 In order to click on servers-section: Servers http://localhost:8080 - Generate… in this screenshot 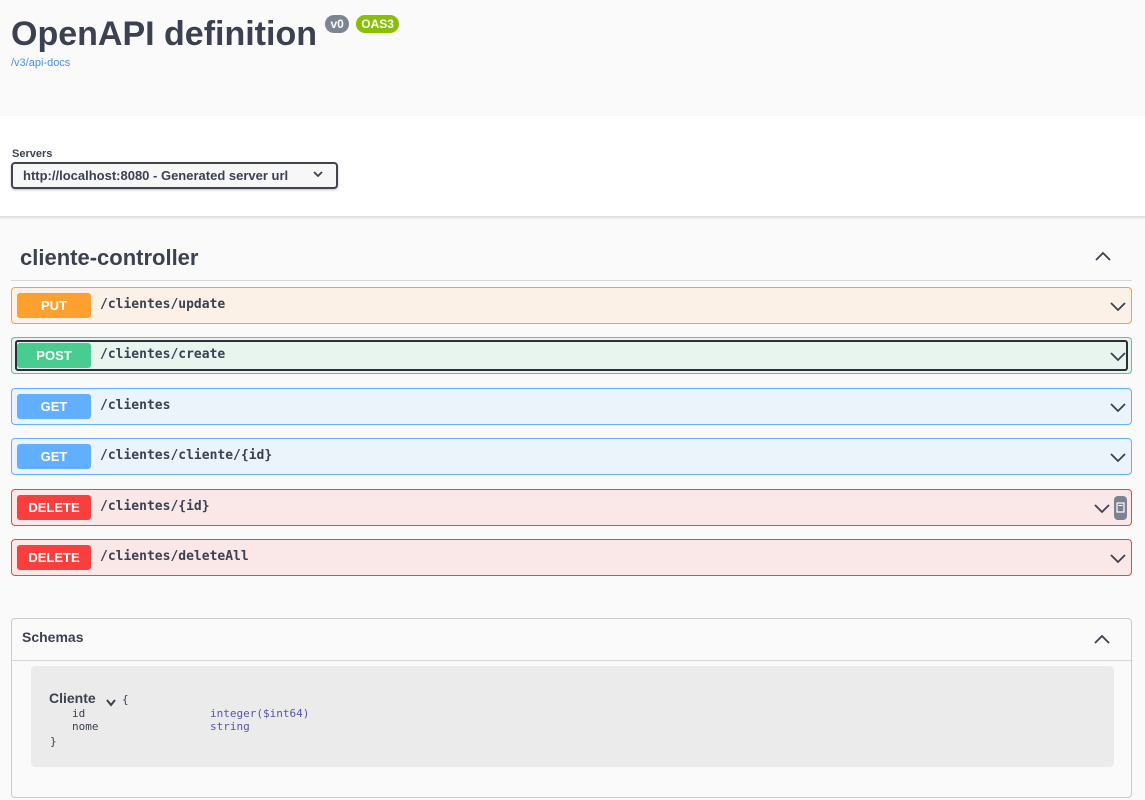, I will do `click(572, 166)`.